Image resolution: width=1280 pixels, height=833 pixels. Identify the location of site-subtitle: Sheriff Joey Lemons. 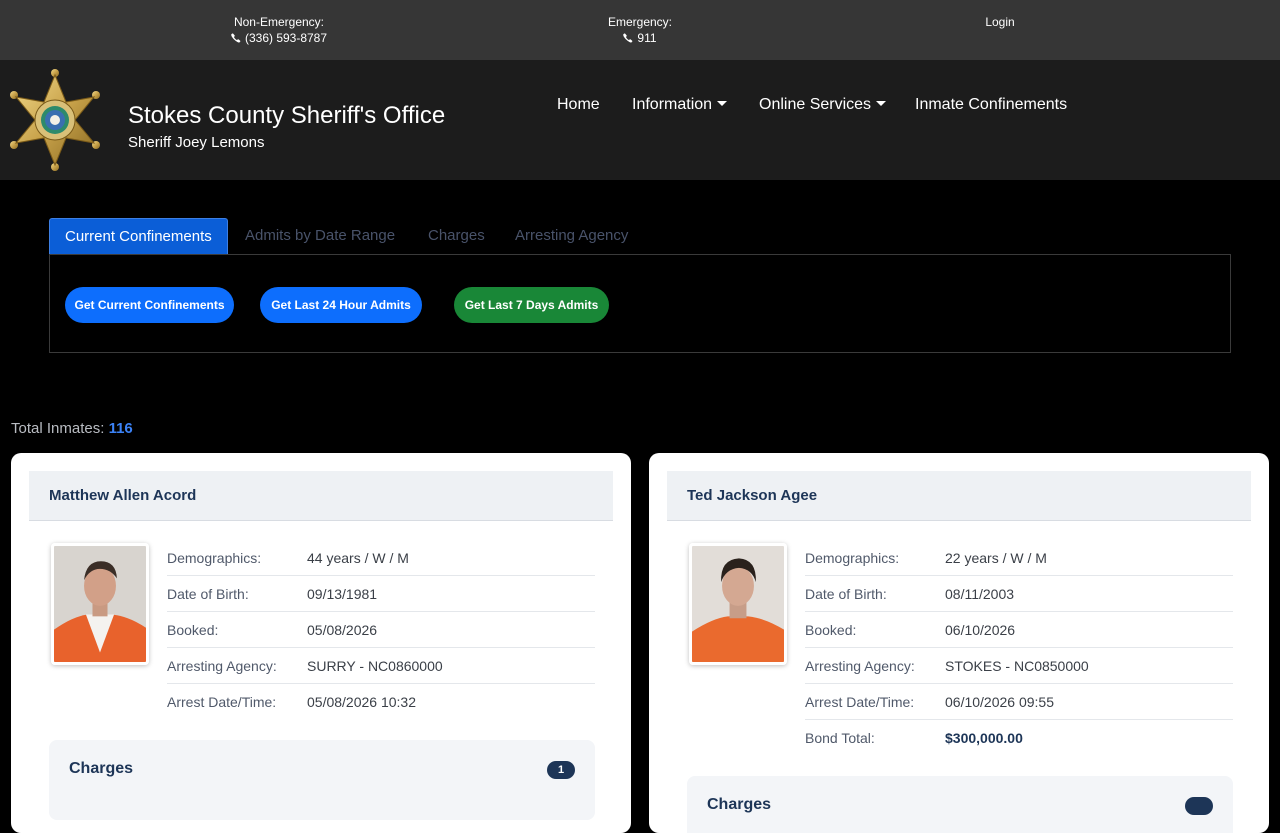
(196, 142).